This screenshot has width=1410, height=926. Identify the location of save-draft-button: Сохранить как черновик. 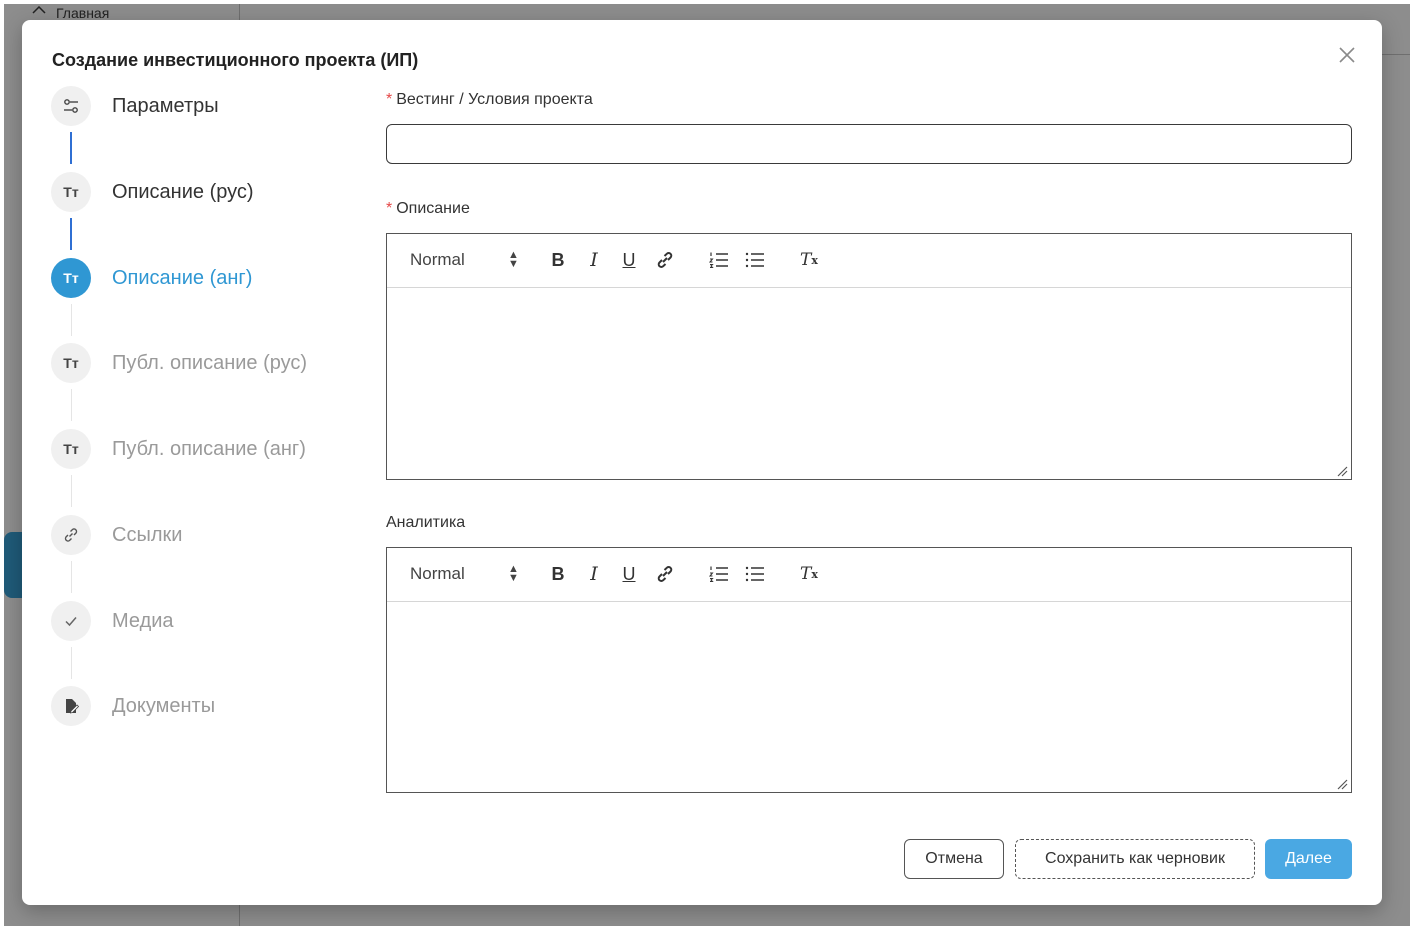
(1135, 859).